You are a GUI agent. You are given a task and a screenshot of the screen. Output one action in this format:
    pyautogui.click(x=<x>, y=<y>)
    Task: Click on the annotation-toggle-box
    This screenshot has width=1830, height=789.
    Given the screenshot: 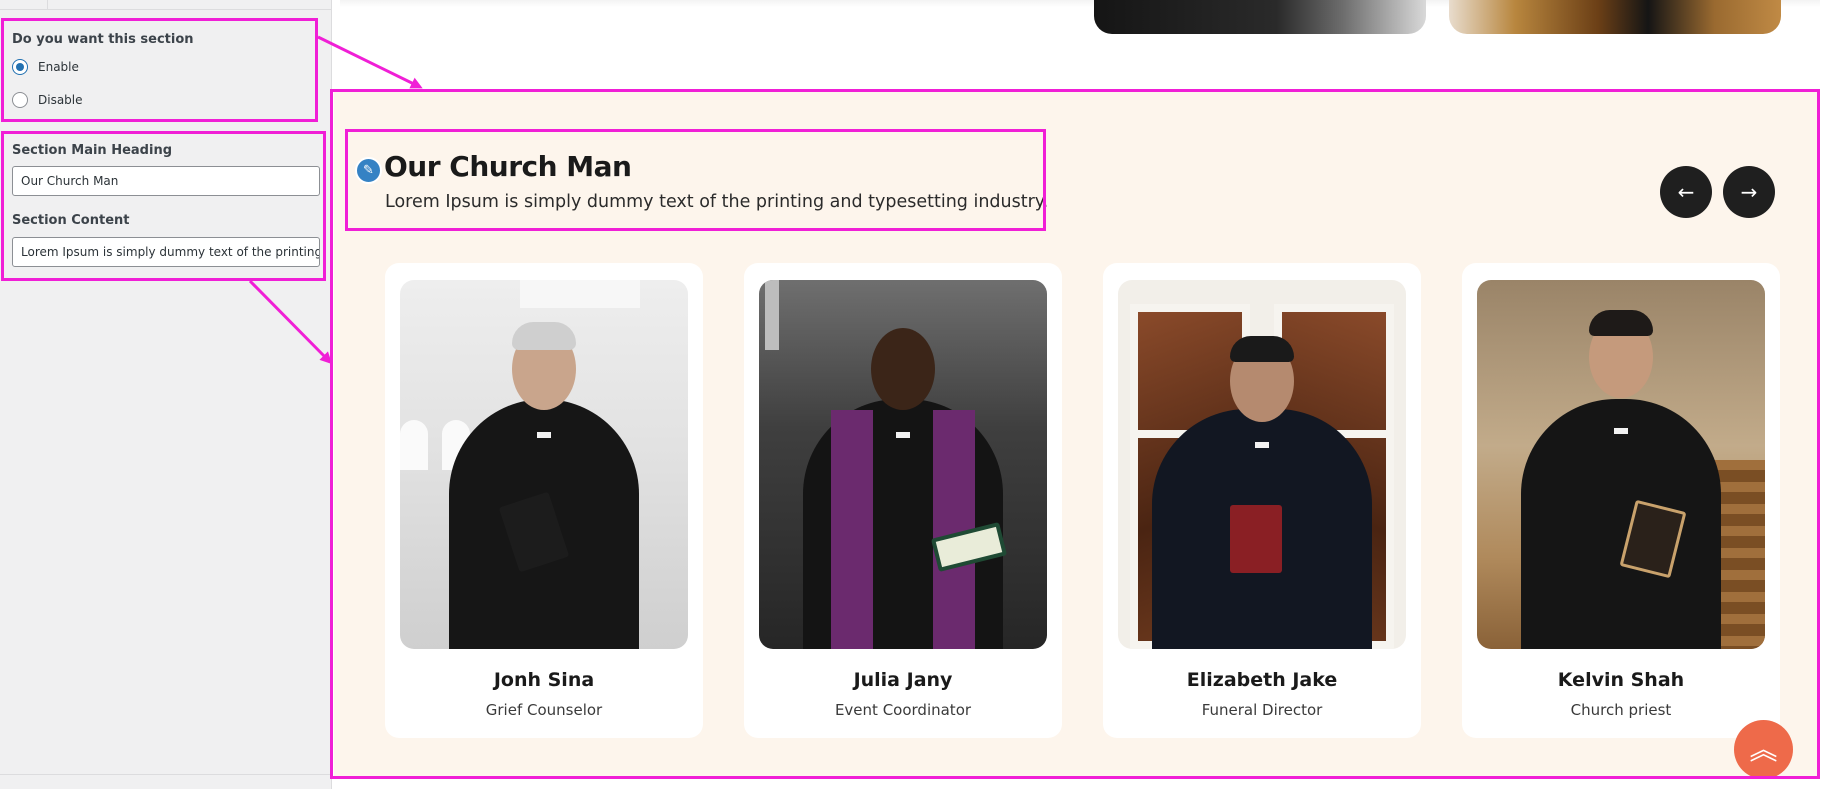 What is the action you would take?
    pyautogui.click(x=159, y=70)
    